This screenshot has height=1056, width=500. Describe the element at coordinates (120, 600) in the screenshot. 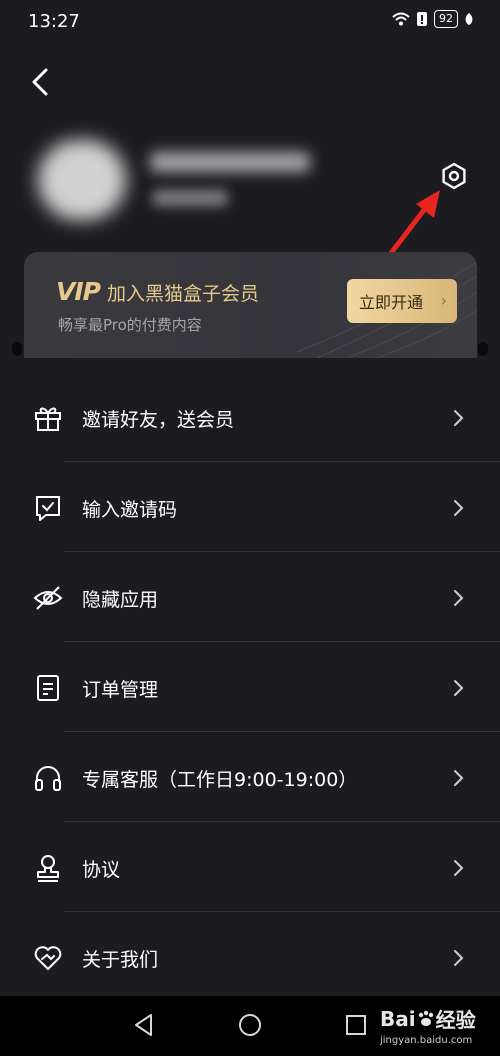

I see `menu-item-label: 隐藏应用` at that location.